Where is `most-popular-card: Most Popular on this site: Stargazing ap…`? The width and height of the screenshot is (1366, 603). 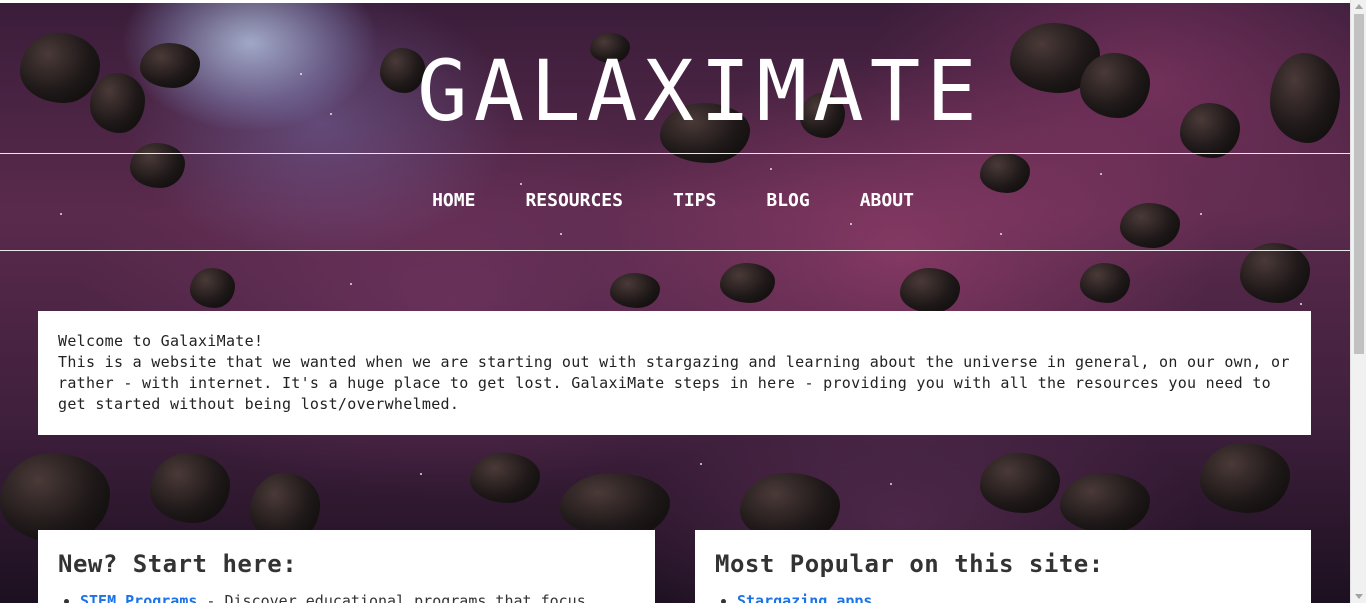 most-popular-card: Most Popular on this site: Stargazing ap… is located at coordinates (1003, 566).